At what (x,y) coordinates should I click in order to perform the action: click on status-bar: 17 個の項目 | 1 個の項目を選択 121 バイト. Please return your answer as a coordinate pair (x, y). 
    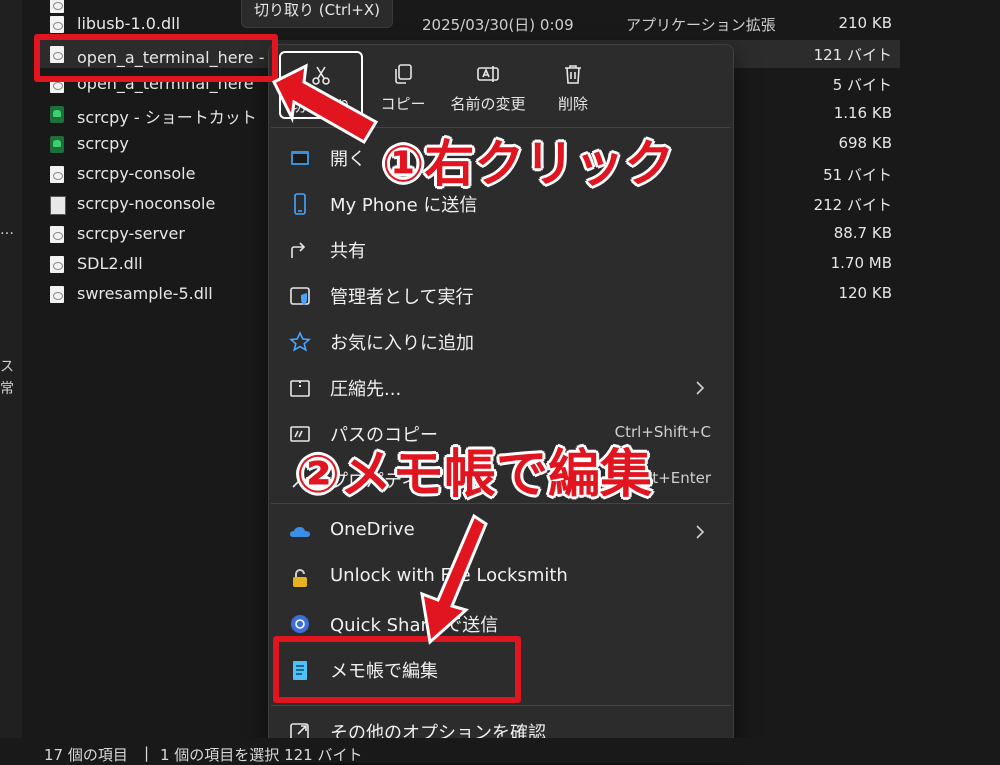
    Looking at the image, I should click on (500, 751).